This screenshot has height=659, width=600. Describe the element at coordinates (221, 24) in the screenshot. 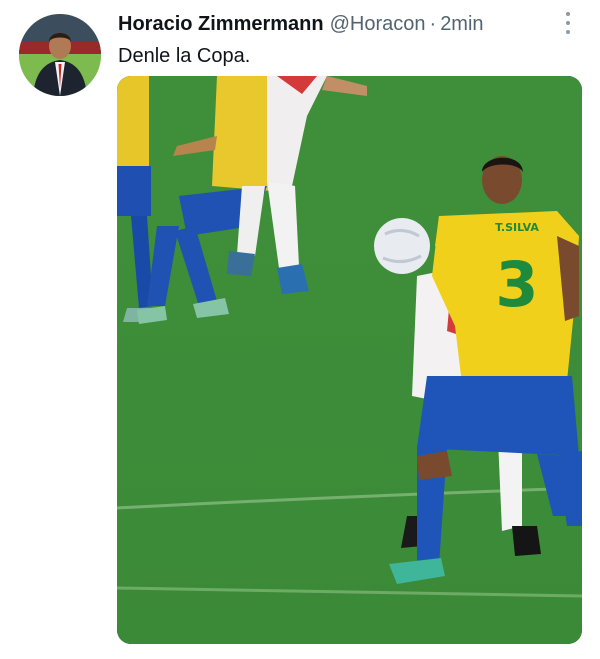

I see `author-display-name: Horacio Zimmermann` at that location.